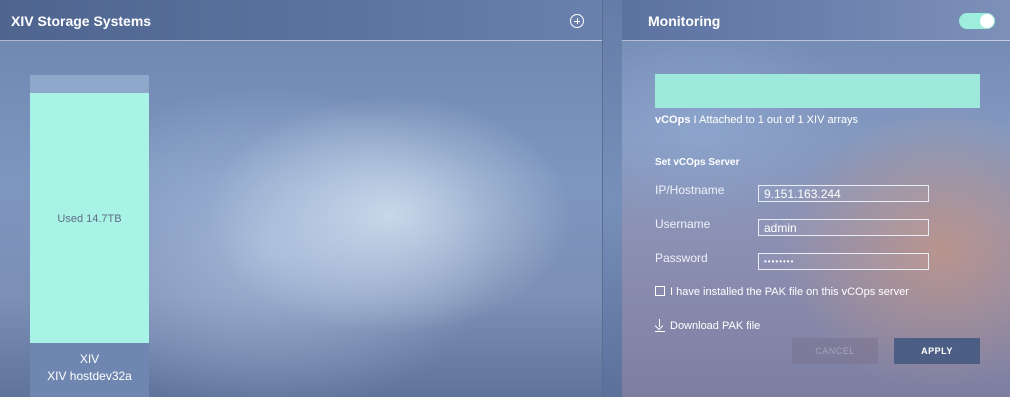 The width and height of the screenshot is (1010, 397). What do you see at coordinates (301, 20) in the screenshot?
I see `storage-panel-header: XIV Storage Systems` at bounding box center [301, 20].